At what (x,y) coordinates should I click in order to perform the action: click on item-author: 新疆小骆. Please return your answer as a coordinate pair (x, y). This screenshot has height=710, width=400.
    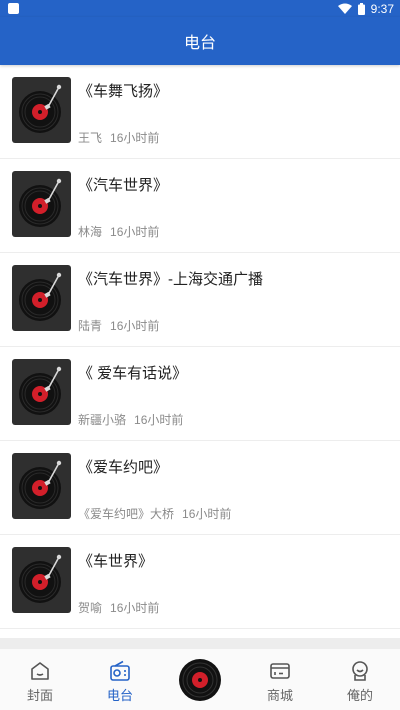
    Looking at the image, I should click on (102, 420).